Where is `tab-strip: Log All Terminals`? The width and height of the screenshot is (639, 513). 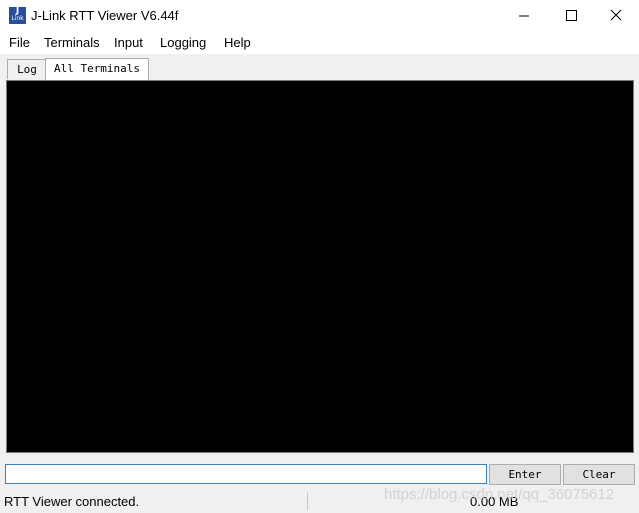
tab-strip: Log All Terminals is located at coordinates (319, 67).